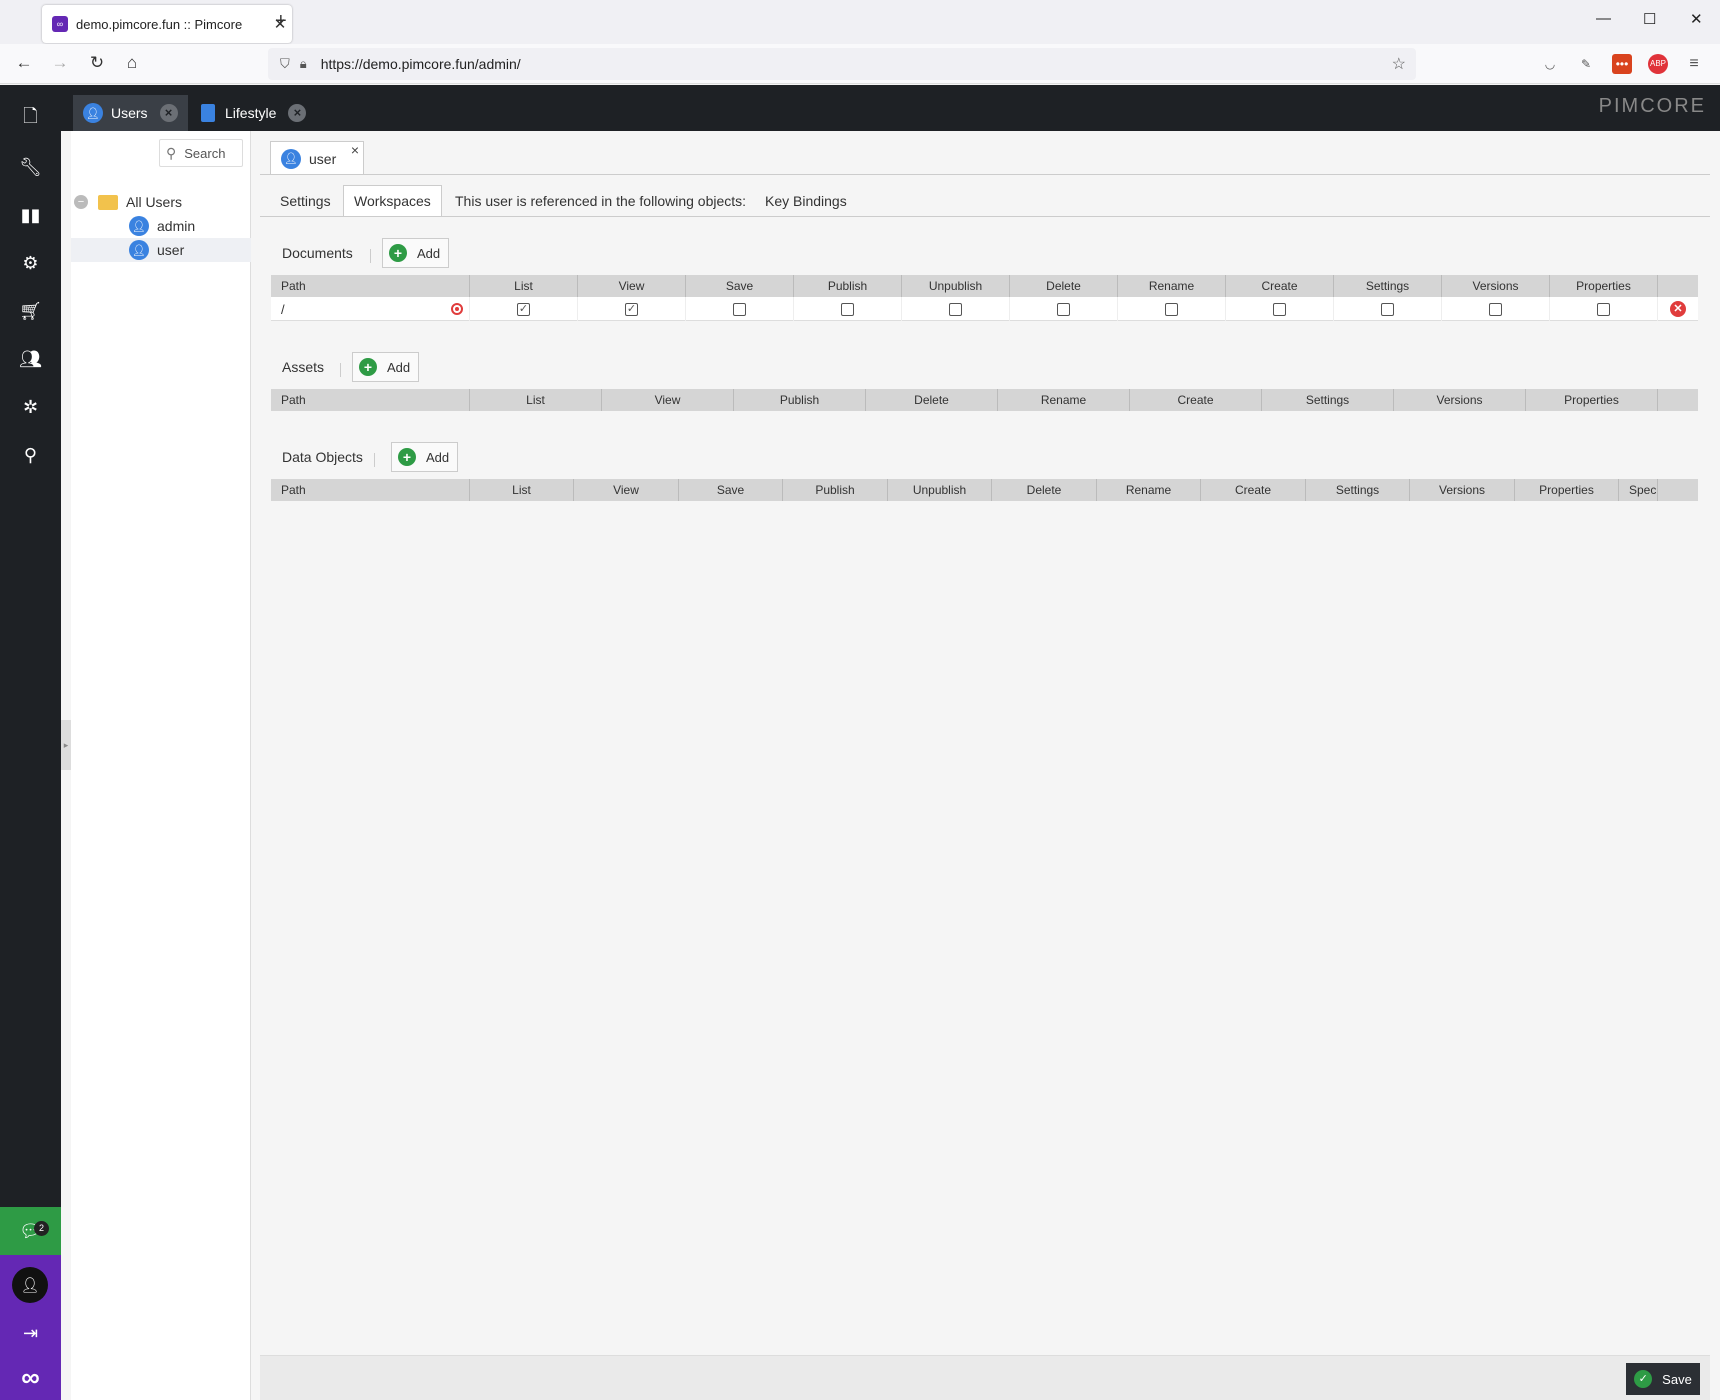 The height and width of the screenshot is (1400, 1720). I want to click on tab-users: 👤︎ Users ×, so click(130, 113).